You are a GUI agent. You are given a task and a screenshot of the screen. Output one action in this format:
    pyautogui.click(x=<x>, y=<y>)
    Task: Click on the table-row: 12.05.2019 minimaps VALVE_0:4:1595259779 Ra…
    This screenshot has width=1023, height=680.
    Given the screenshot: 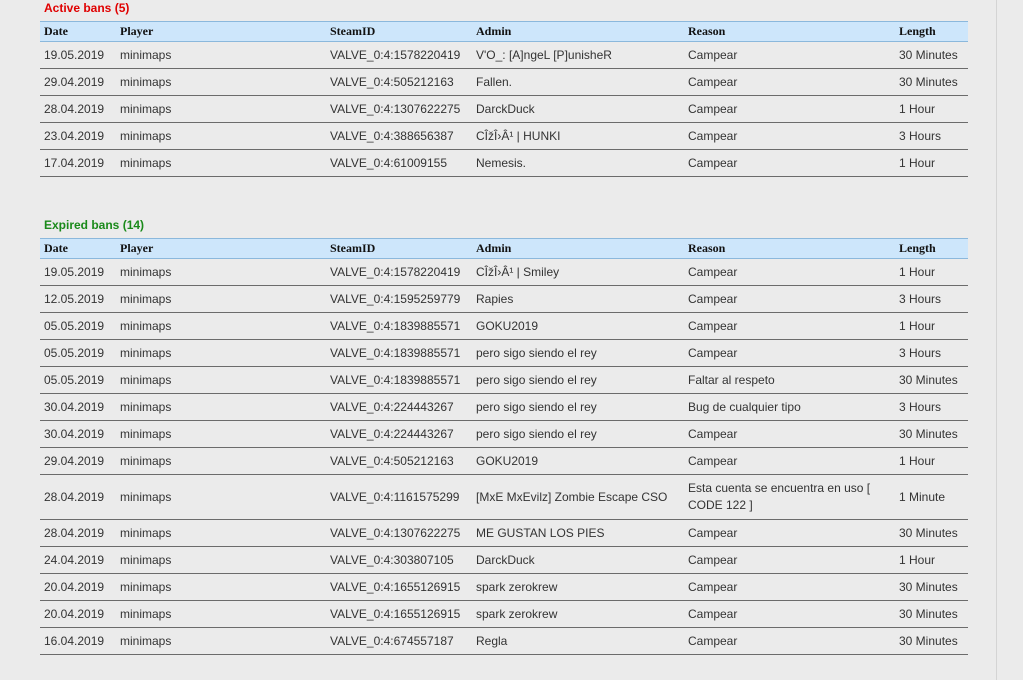 What is the action you would take?
    pyautogui.click(x=504, y=299)
    